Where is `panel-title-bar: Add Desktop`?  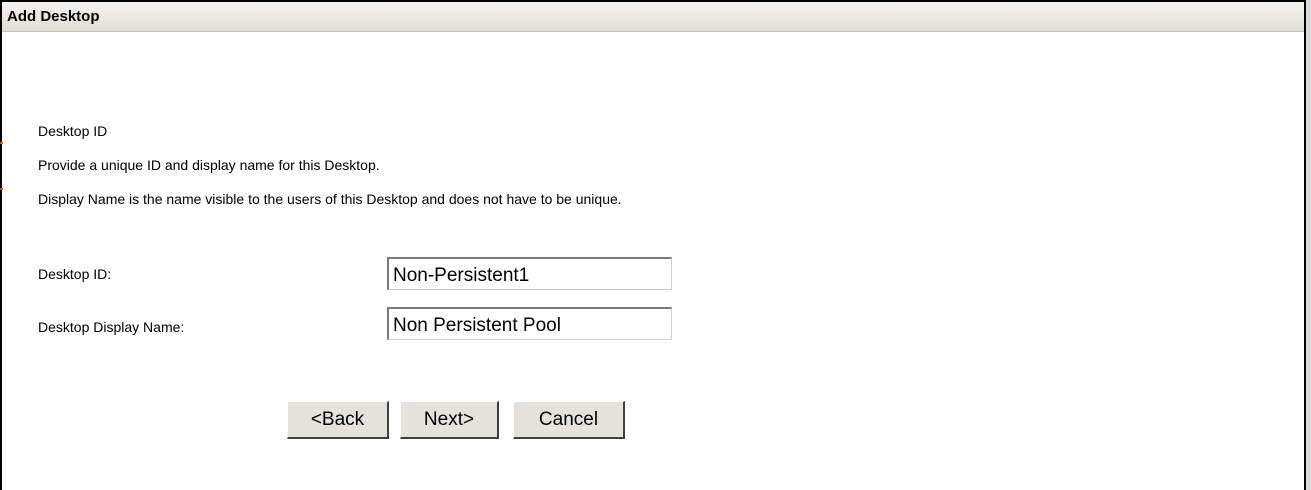
panel-title-bar: Add Desktop is located at coordinates (653, 17).